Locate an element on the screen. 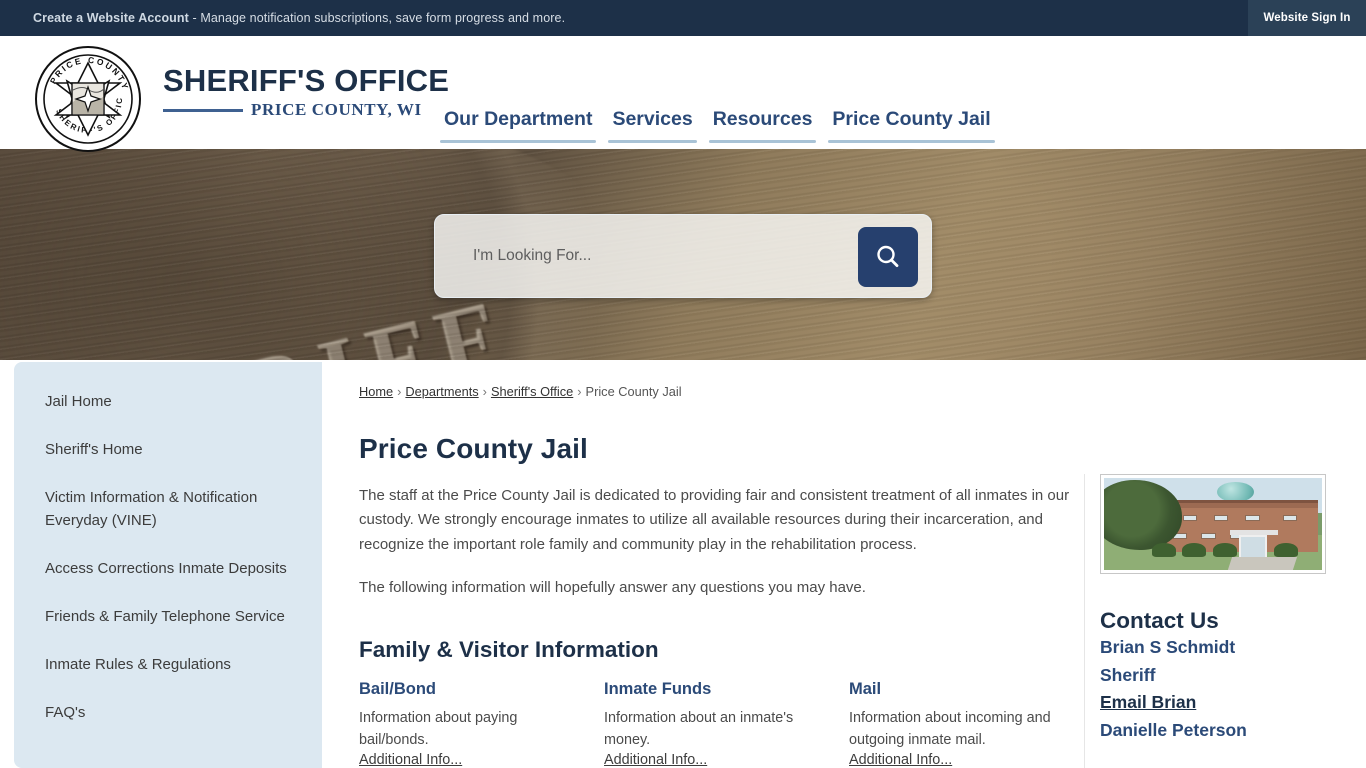 The width and height of the screenshot is (1366, 768). brand-line-1: SHERIFF'S OFFICE is located at coordinates (306, 80).